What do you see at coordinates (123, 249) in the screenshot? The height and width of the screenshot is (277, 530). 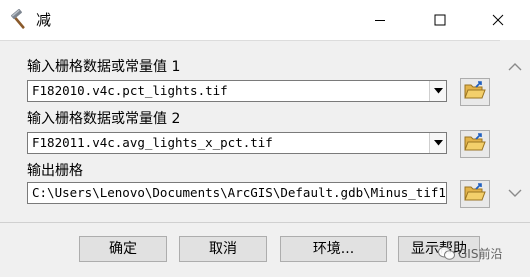 I see `ok-button: 确定` at bounding box center [123, 249].